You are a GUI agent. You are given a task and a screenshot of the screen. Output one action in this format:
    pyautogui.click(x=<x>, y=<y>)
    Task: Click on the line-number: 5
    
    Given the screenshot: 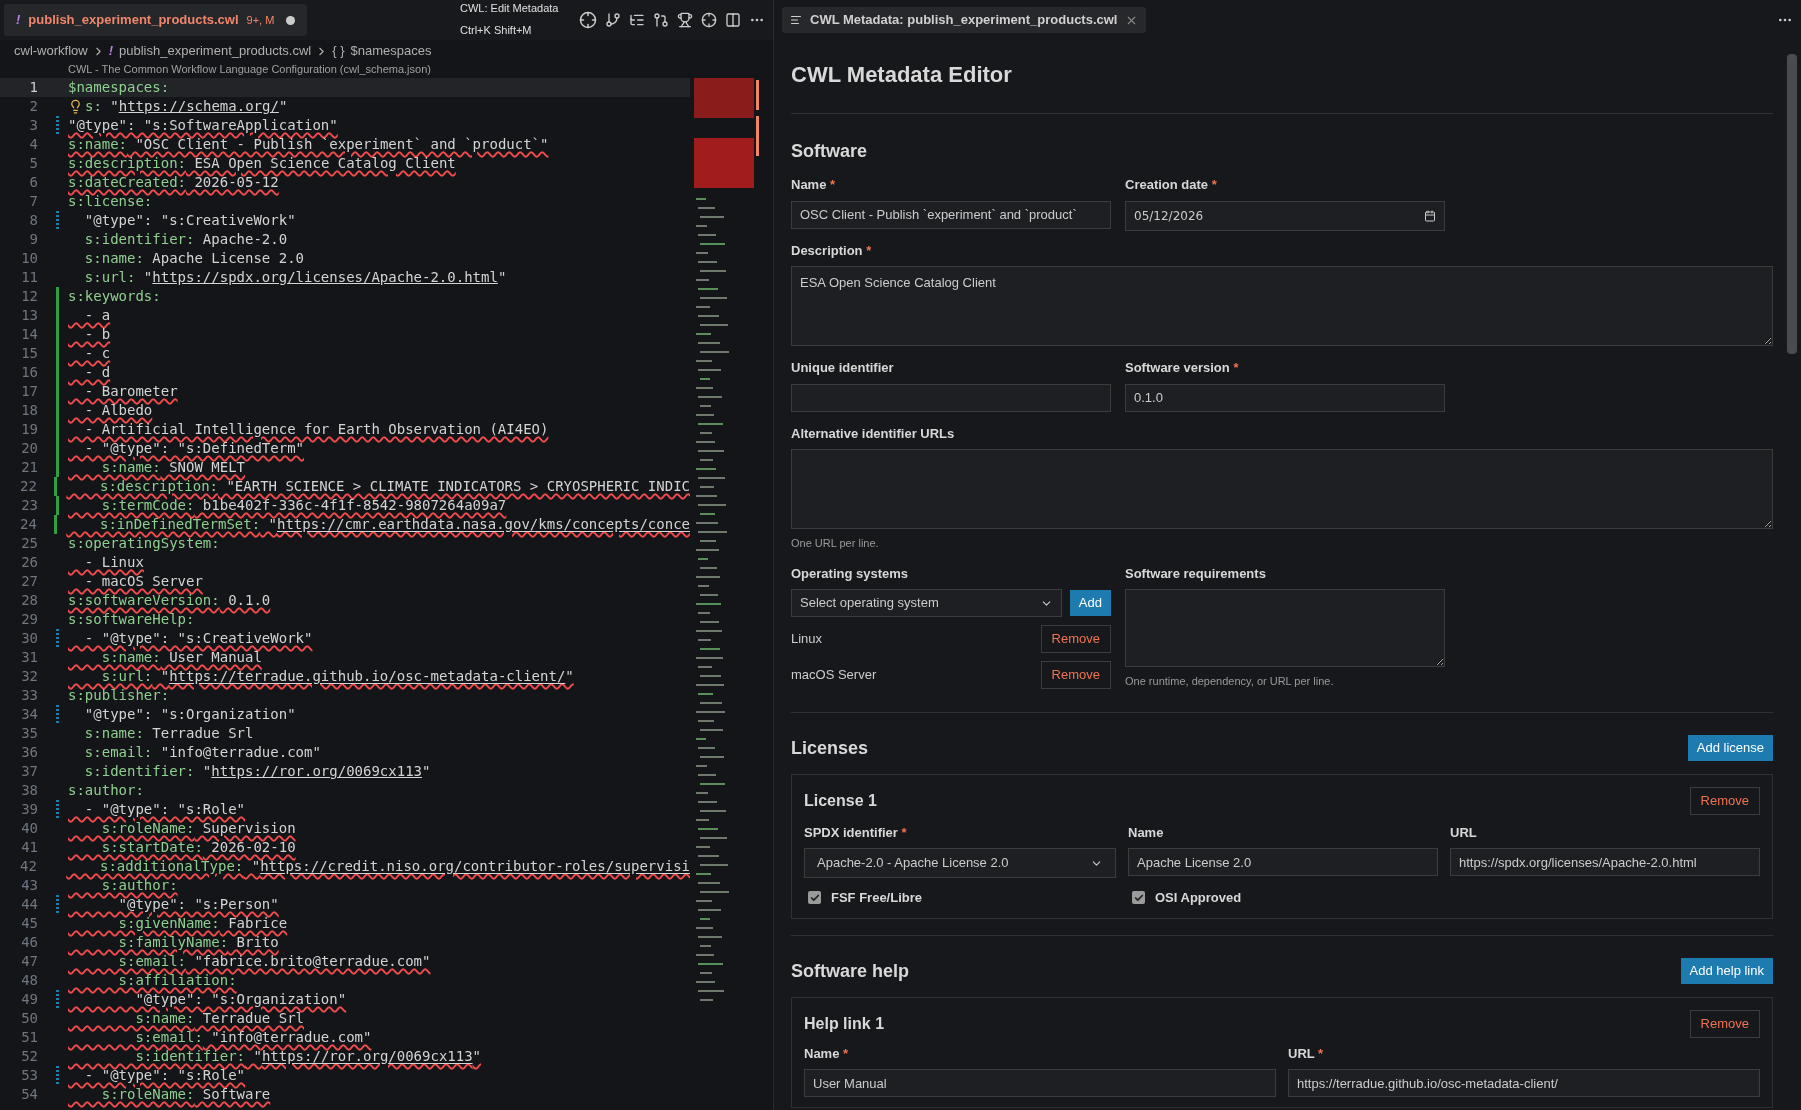 What is the action you would take?
    pyautogui.click(x=33, y=163)
    